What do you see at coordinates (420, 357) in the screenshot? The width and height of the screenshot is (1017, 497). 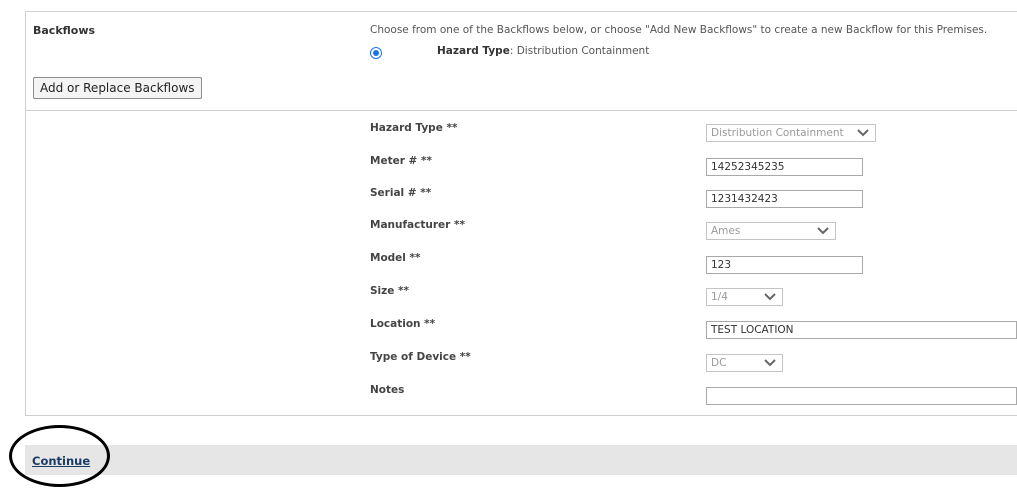 I see `device-type-label: Type of Device **` at bounding box center [420, 357].